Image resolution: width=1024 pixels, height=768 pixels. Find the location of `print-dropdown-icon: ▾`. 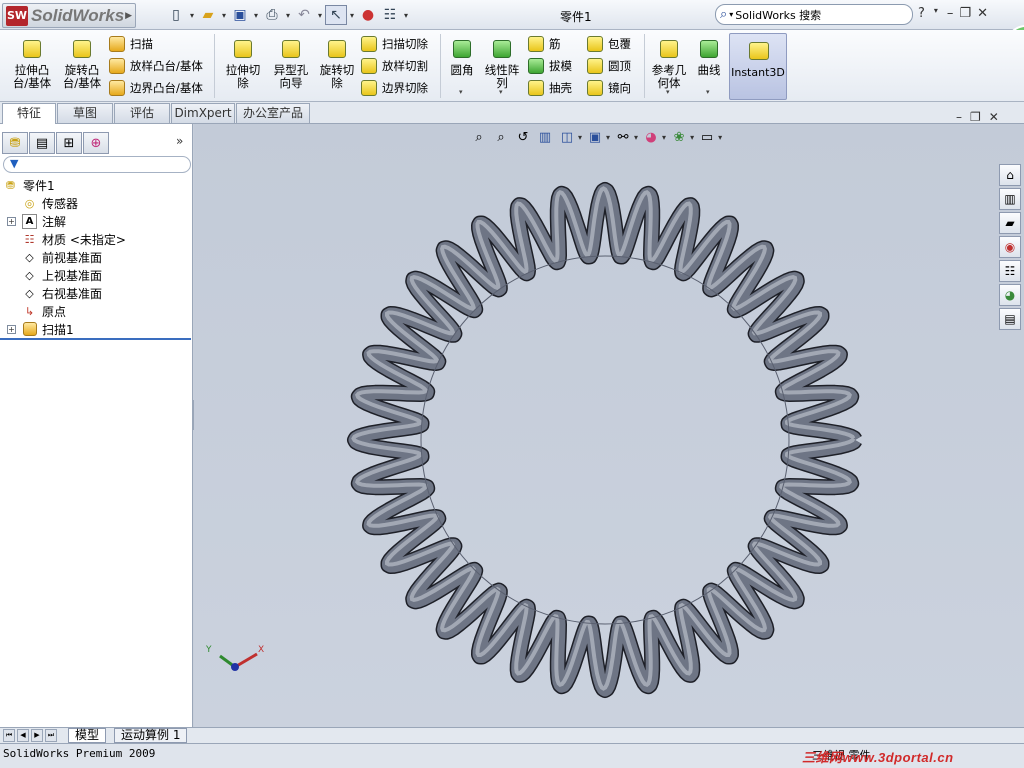

print-dropdown-icon: ▾ is located at coordinates (288, 15).